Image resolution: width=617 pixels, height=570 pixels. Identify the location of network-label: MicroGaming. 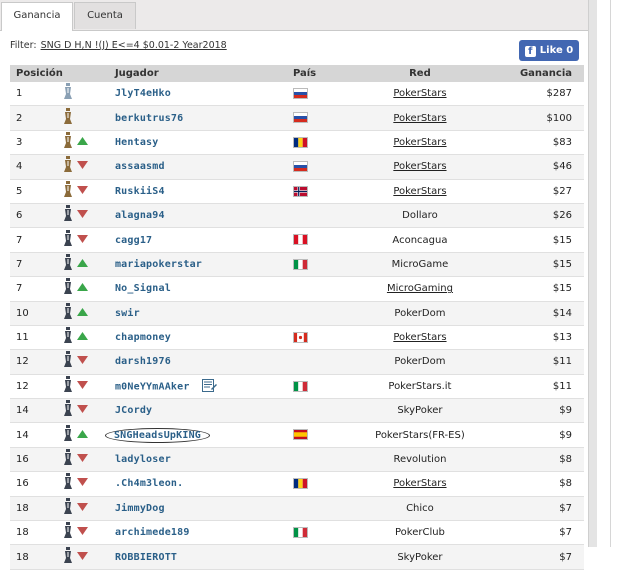
(420, 288).